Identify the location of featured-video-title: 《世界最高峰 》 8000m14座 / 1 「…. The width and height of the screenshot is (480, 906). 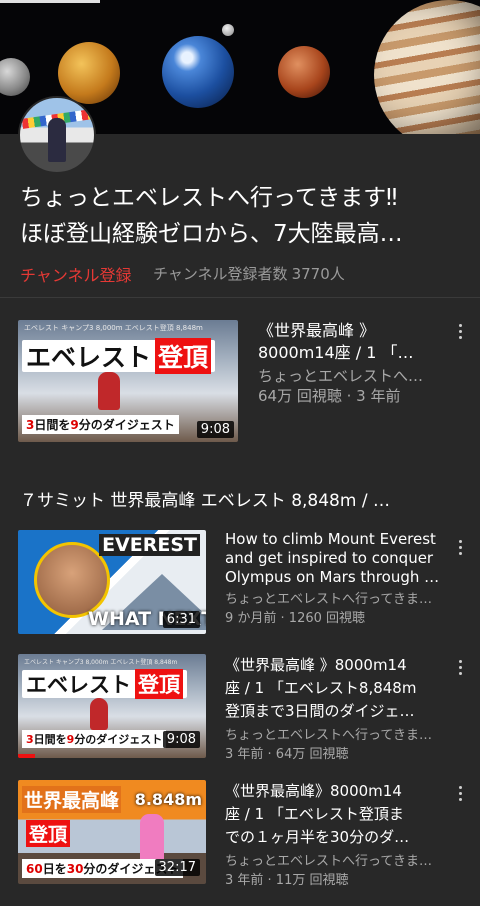
(351, 342).